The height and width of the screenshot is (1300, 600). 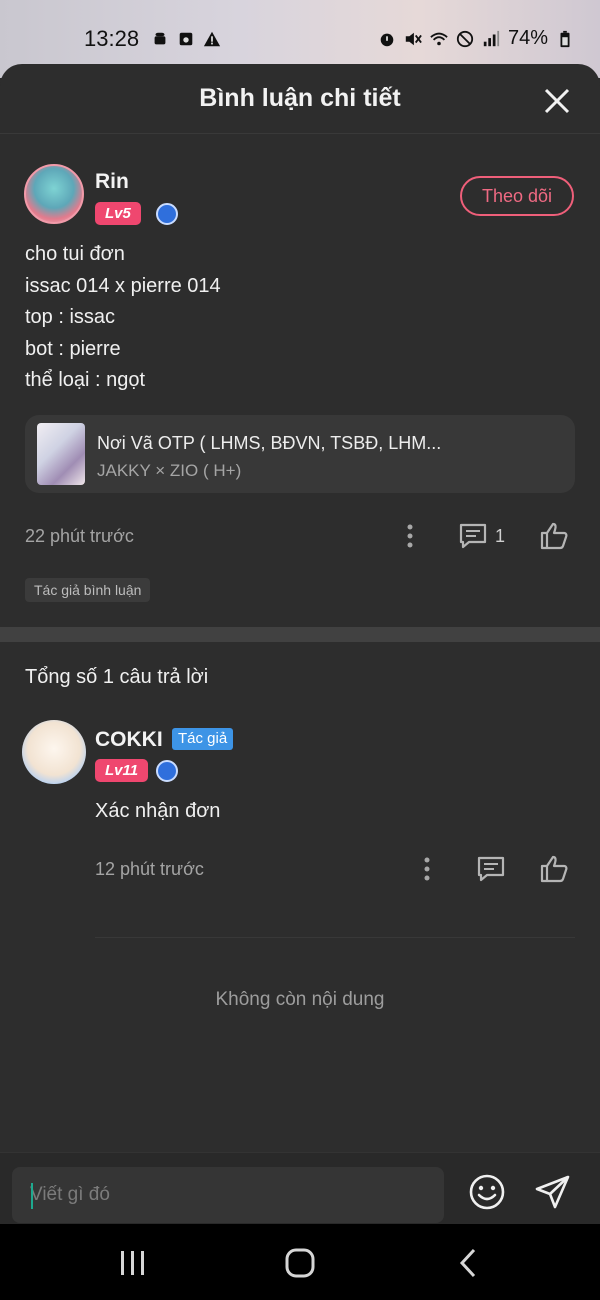 What do you see at coordinates (228, 1195) in the screenshot?
I see `comment-input` at bounding box center [228, 1195].